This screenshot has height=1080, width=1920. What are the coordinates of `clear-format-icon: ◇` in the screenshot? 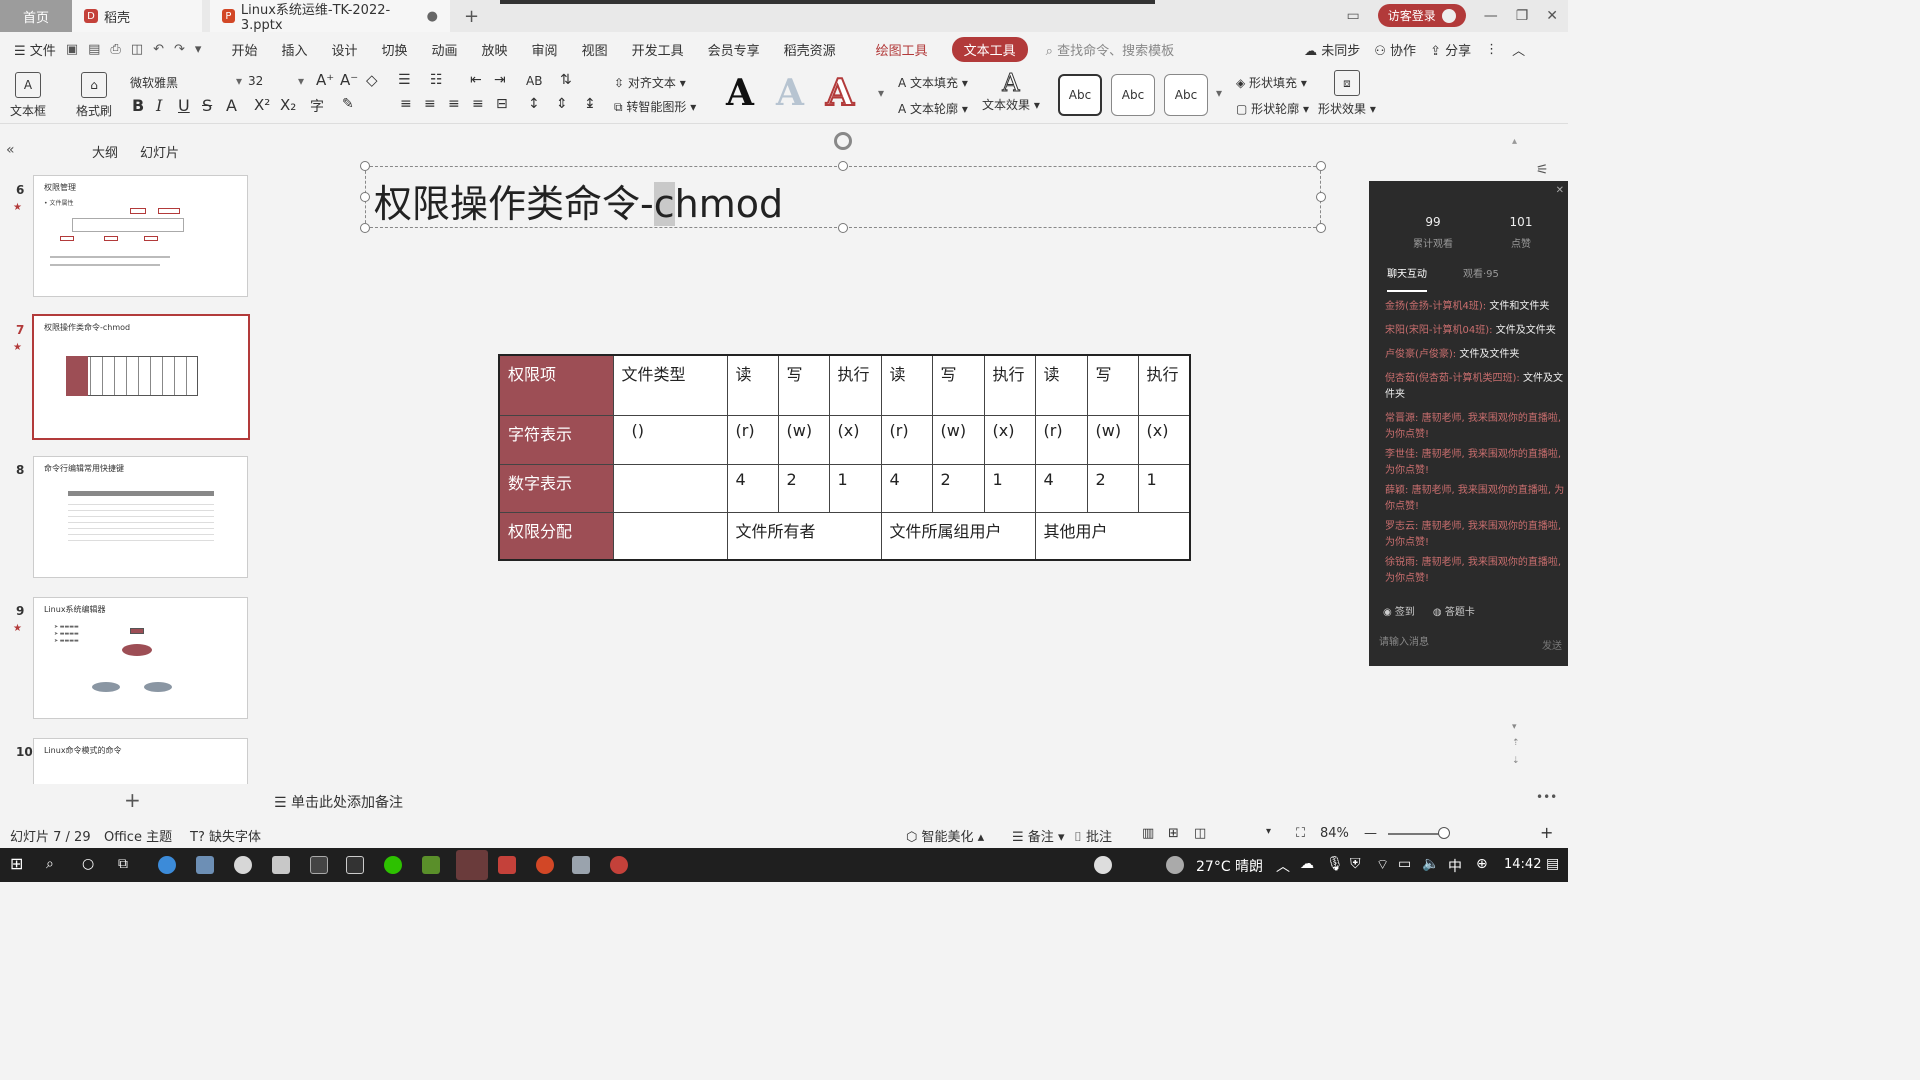 It's located at (372, 80).